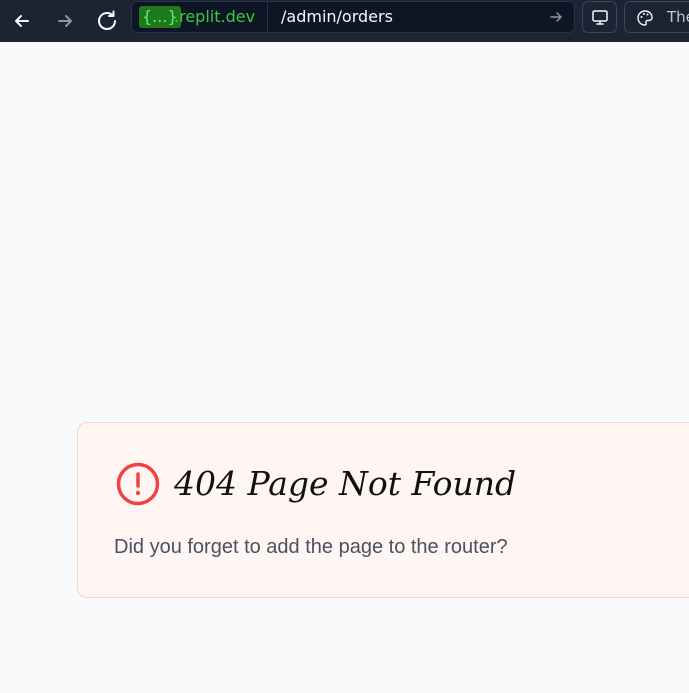 The height and width of the screenshot is (693, 689). I want to click on reload-button, so click(107, 21).